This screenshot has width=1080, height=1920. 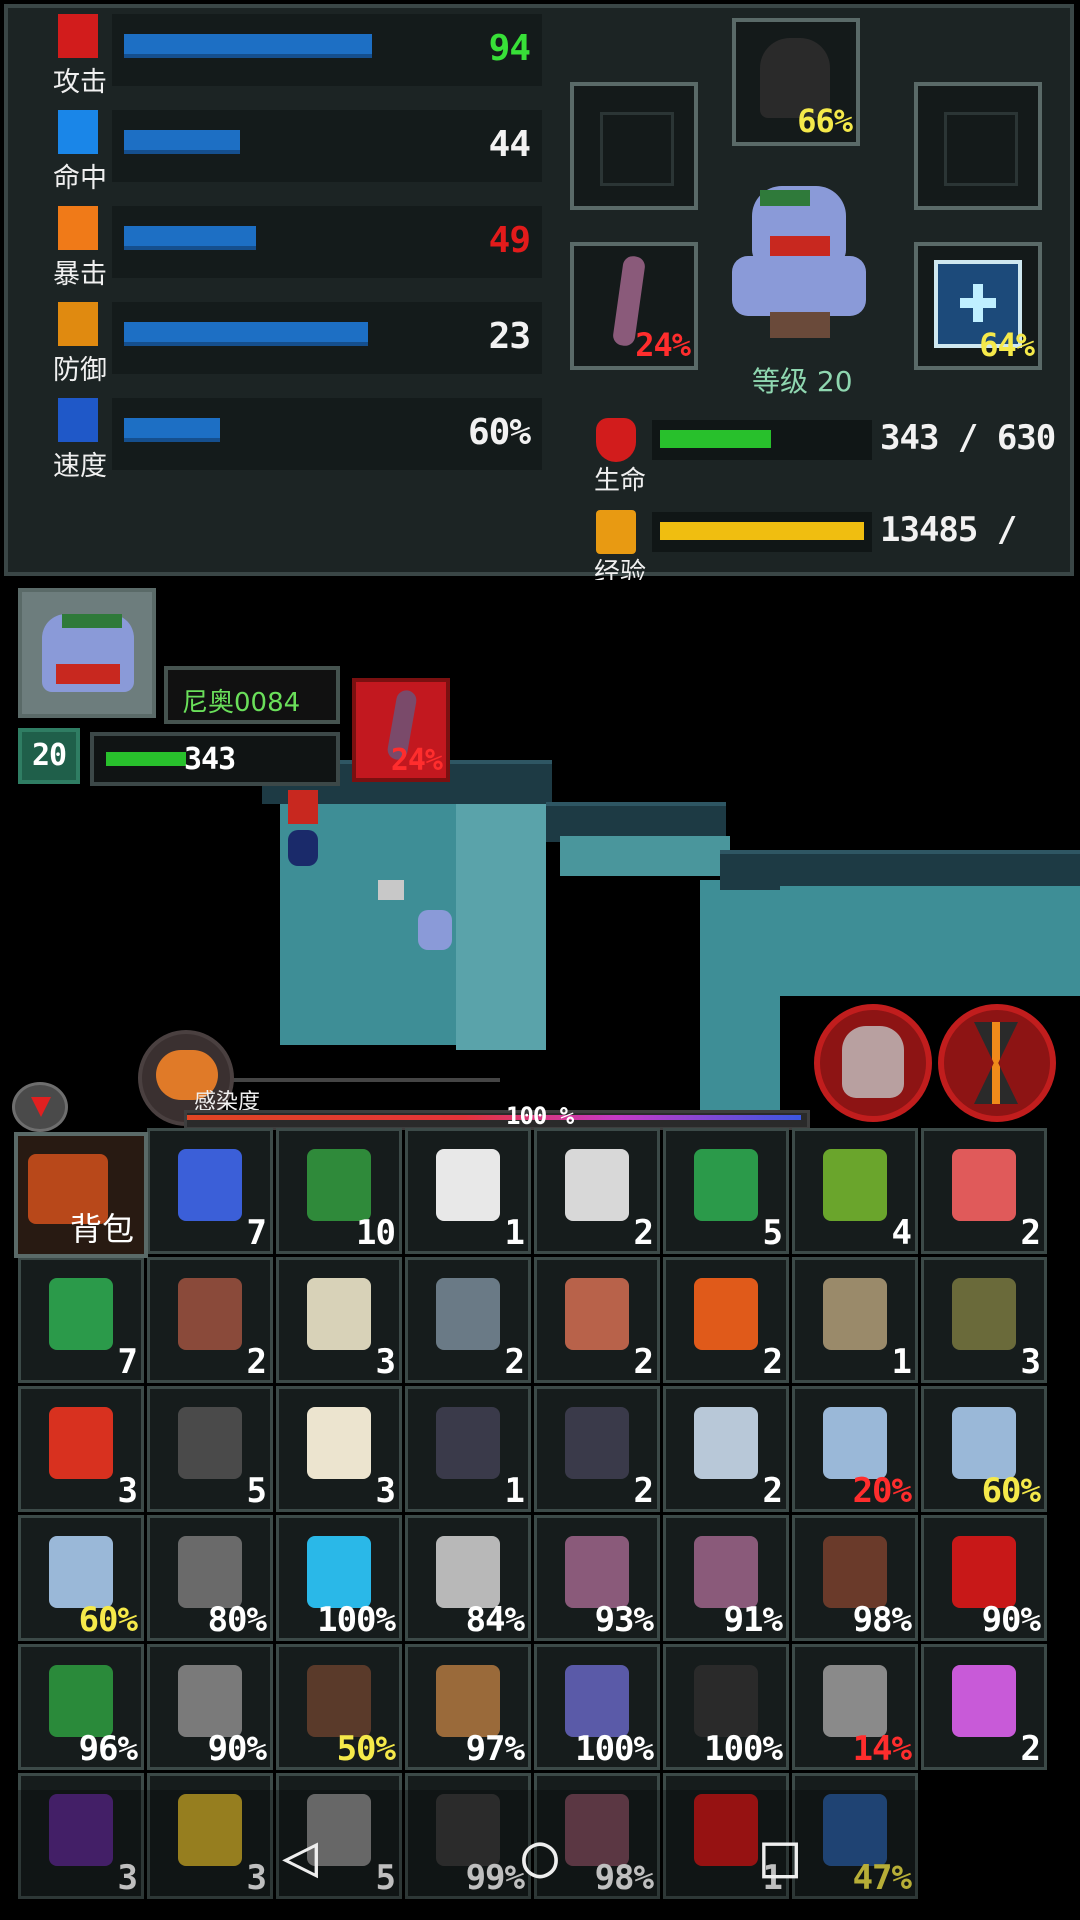 What do you see at coordinates (614, 1749) in the screenshot?
I see `item-count: 100%` at bounding box center [614, 1749].